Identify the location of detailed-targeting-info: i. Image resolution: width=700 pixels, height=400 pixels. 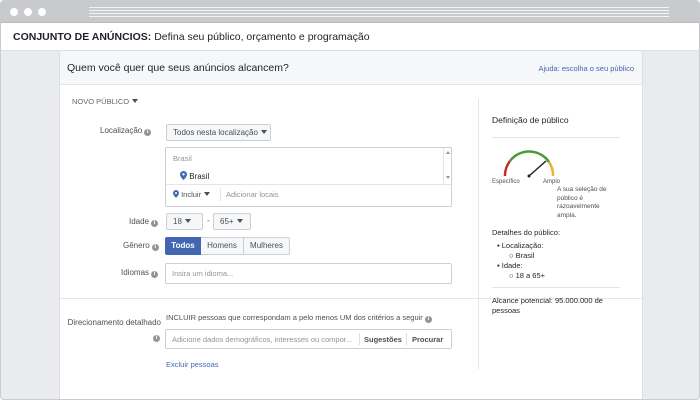
(155, 337).